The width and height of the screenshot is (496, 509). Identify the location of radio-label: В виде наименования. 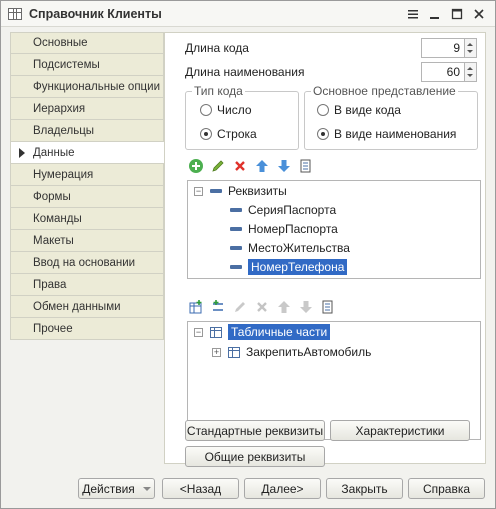
(395, 134).